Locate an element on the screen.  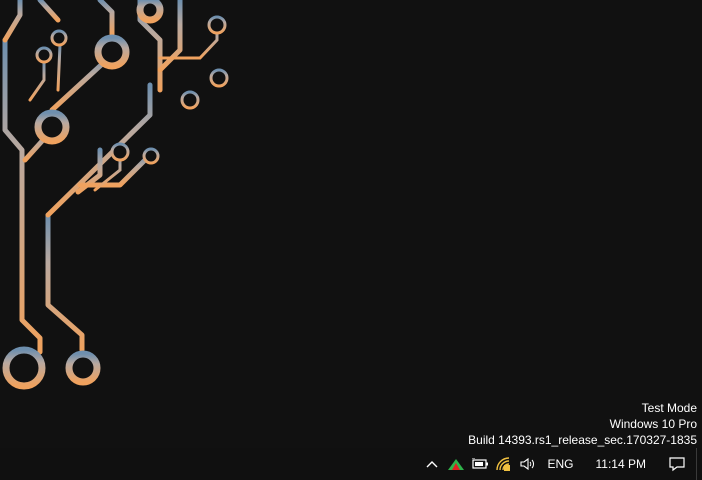
taskbar: ENG 11:14 PM is located at coordinates (351, 464).